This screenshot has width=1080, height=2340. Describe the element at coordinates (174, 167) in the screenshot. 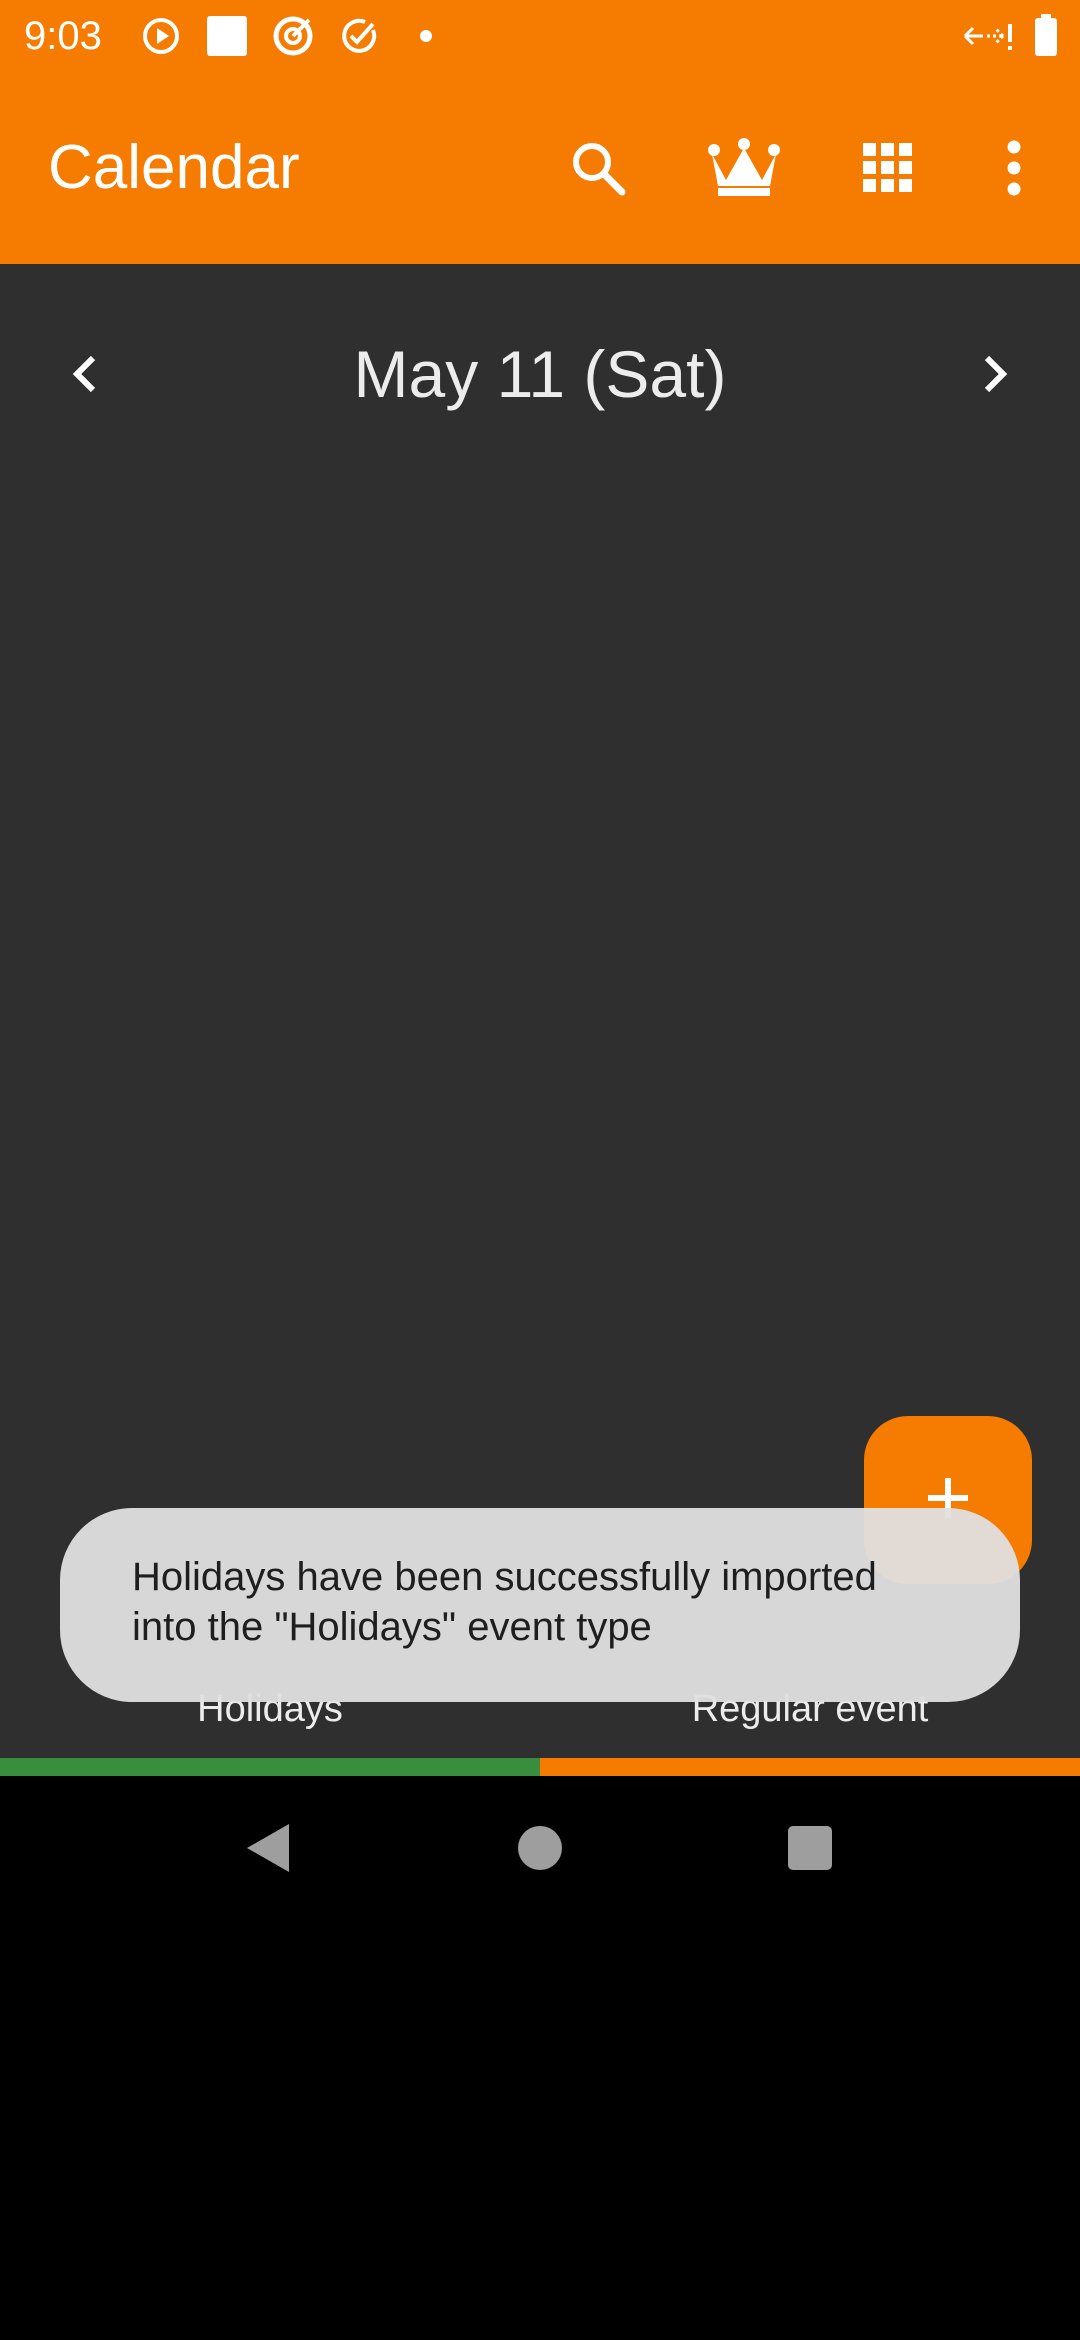

I see `app-title: Calendar` at that location.